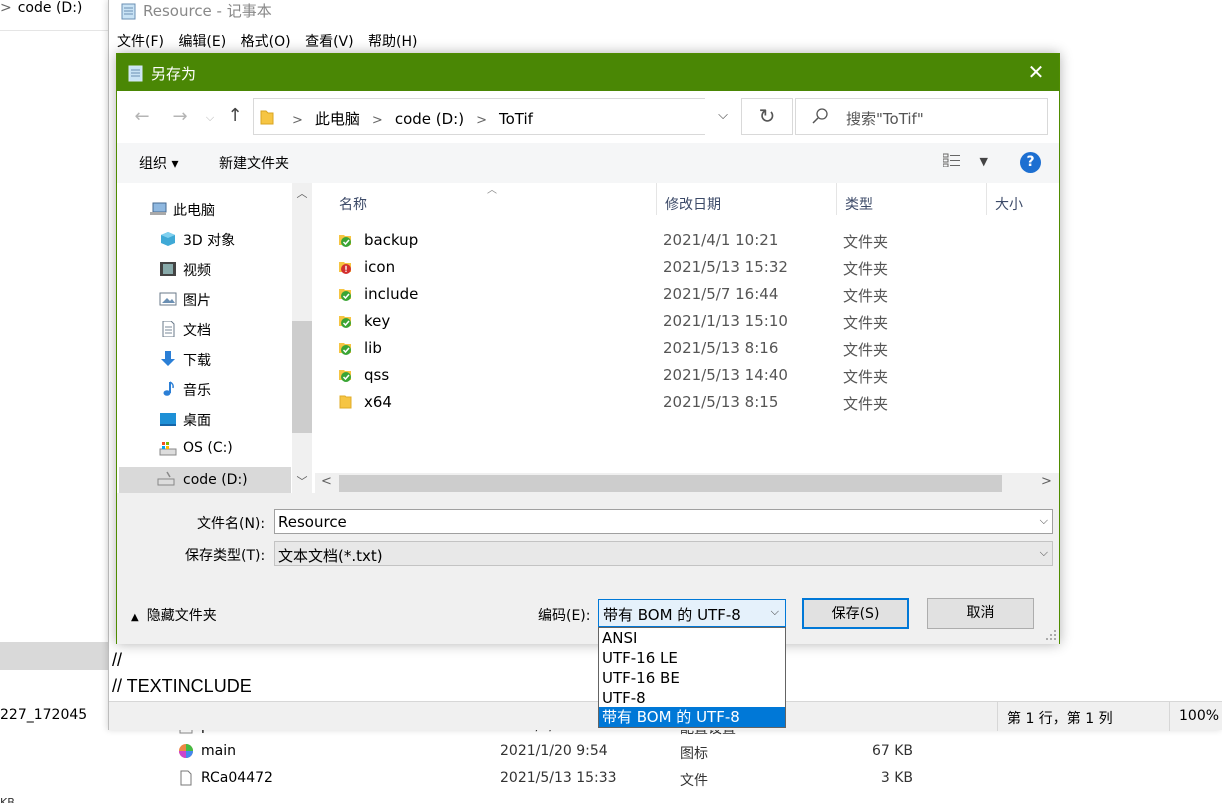 This screenshot has width=1222, height=803. What do you see at coordinates (692, 698) in the screenshot?
I see `encoding-option-utf8: UTF-8` at bounding box center [692, 698].